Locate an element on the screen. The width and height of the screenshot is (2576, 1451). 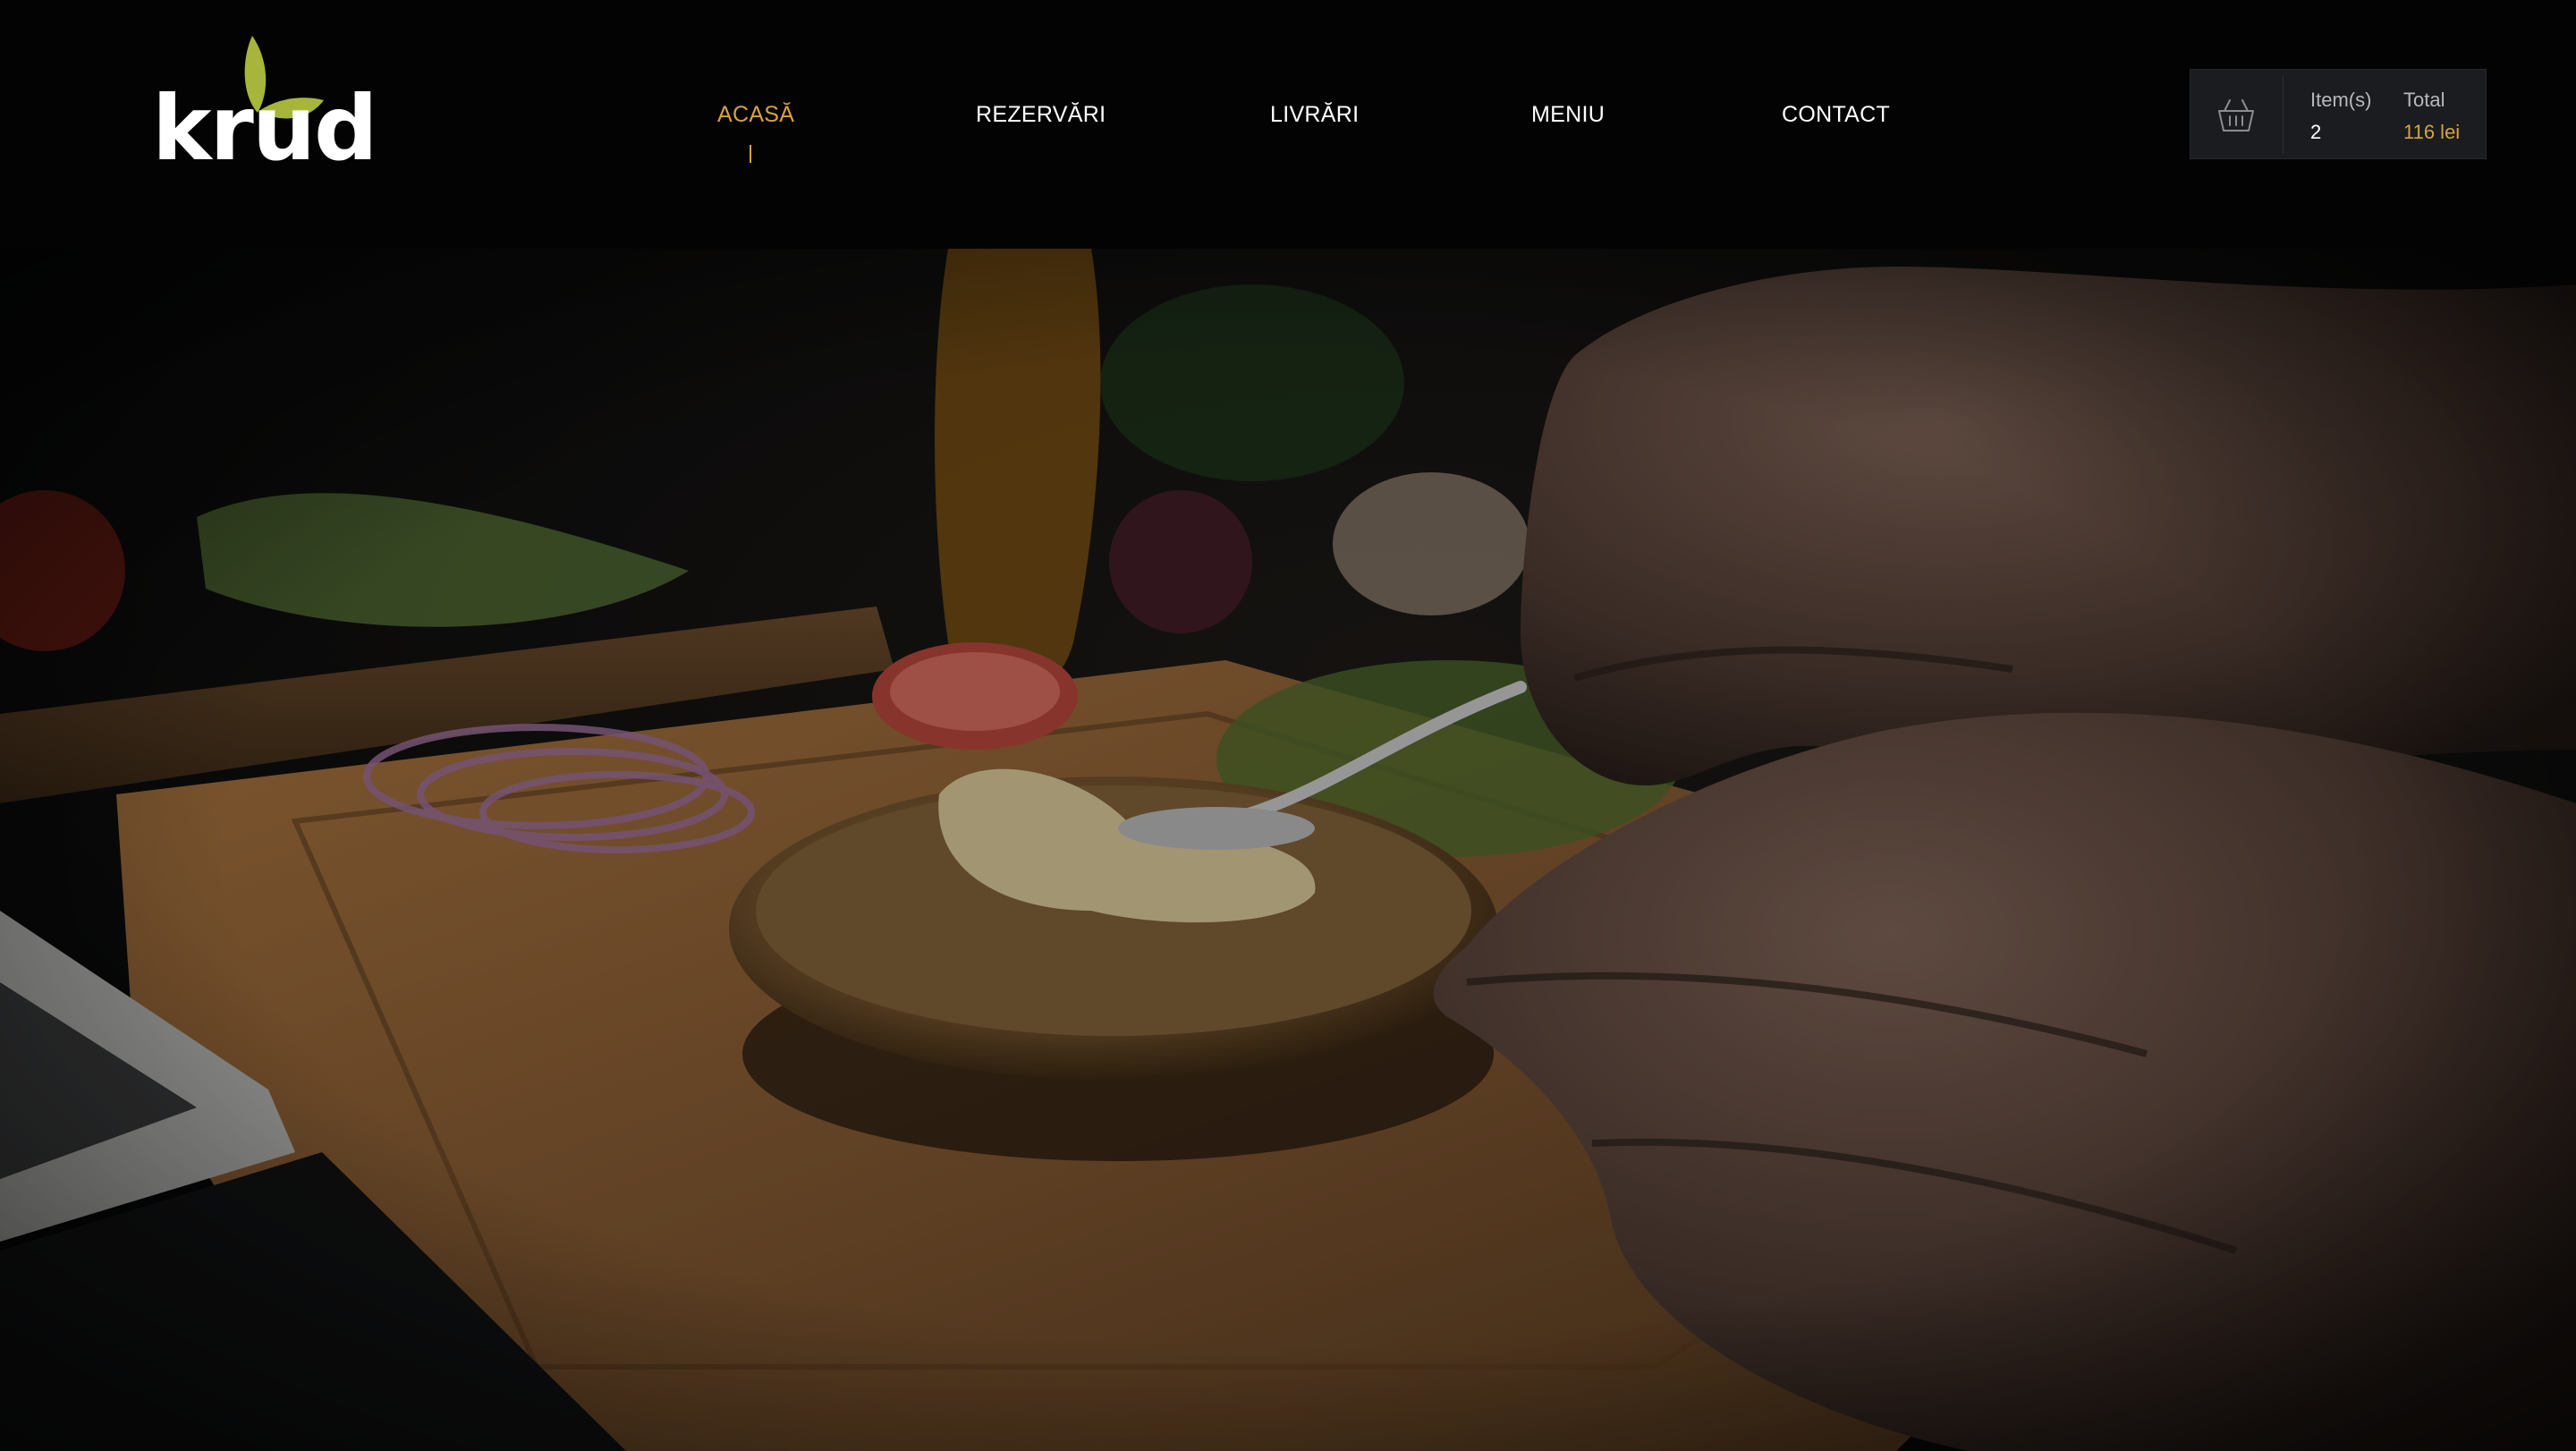
basket-icon is located at coordinates (2236, 116).